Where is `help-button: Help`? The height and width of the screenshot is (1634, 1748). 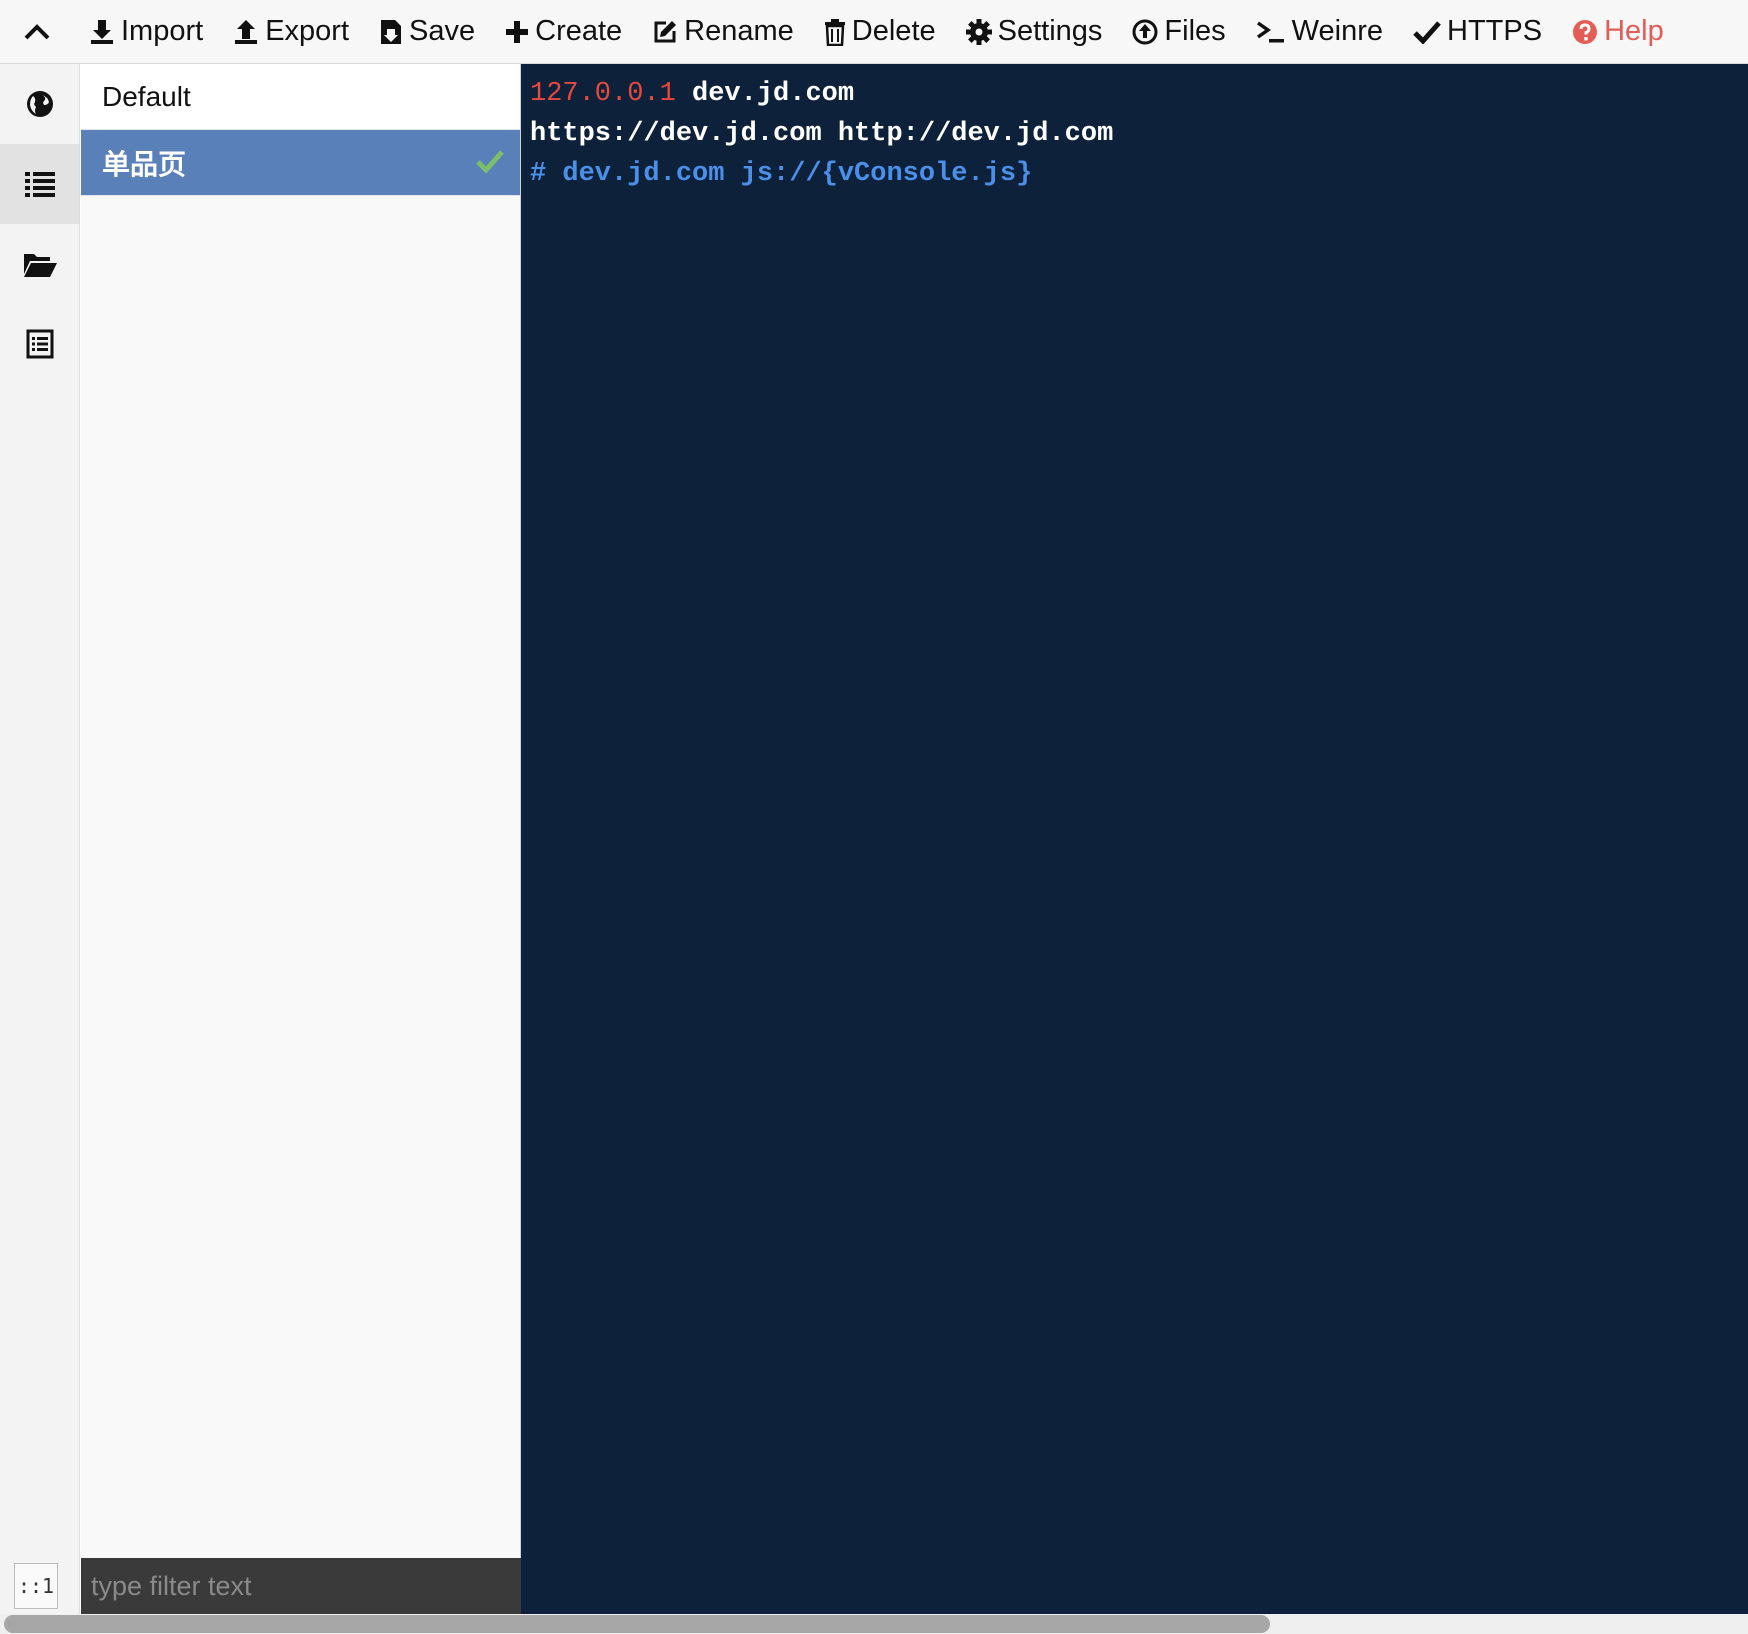
help-button: Help is located at coordinates (1618, 32).